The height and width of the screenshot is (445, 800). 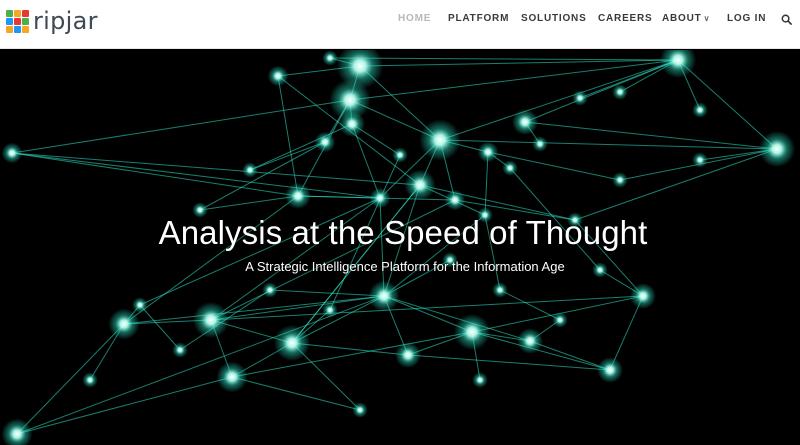 I want to click on hero-title: Analysis at the Speed of Thought, so click(x=403, y=232).